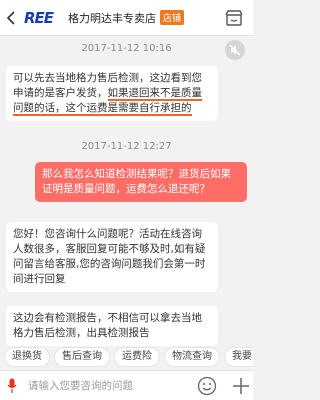  I want to click on input-bar: 请输入您要咨询的问题, so click(126, 385).